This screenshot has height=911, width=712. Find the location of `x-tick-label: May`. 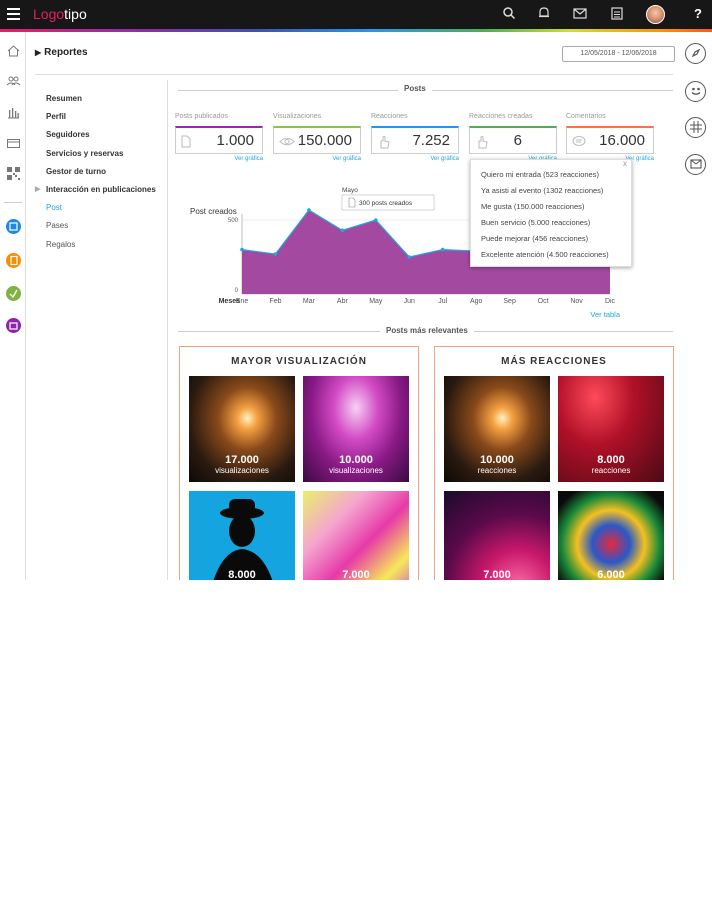

x-tick-label: May is located at coordinates (376, 301).